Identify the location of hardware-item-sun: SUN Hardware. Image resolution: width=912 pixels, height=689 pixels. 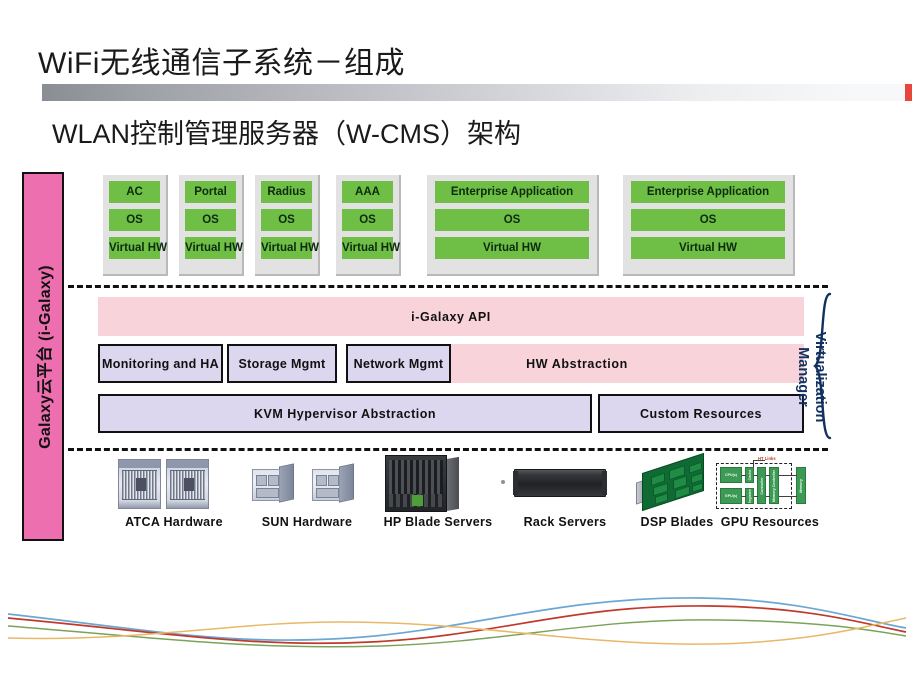
(307, 492).